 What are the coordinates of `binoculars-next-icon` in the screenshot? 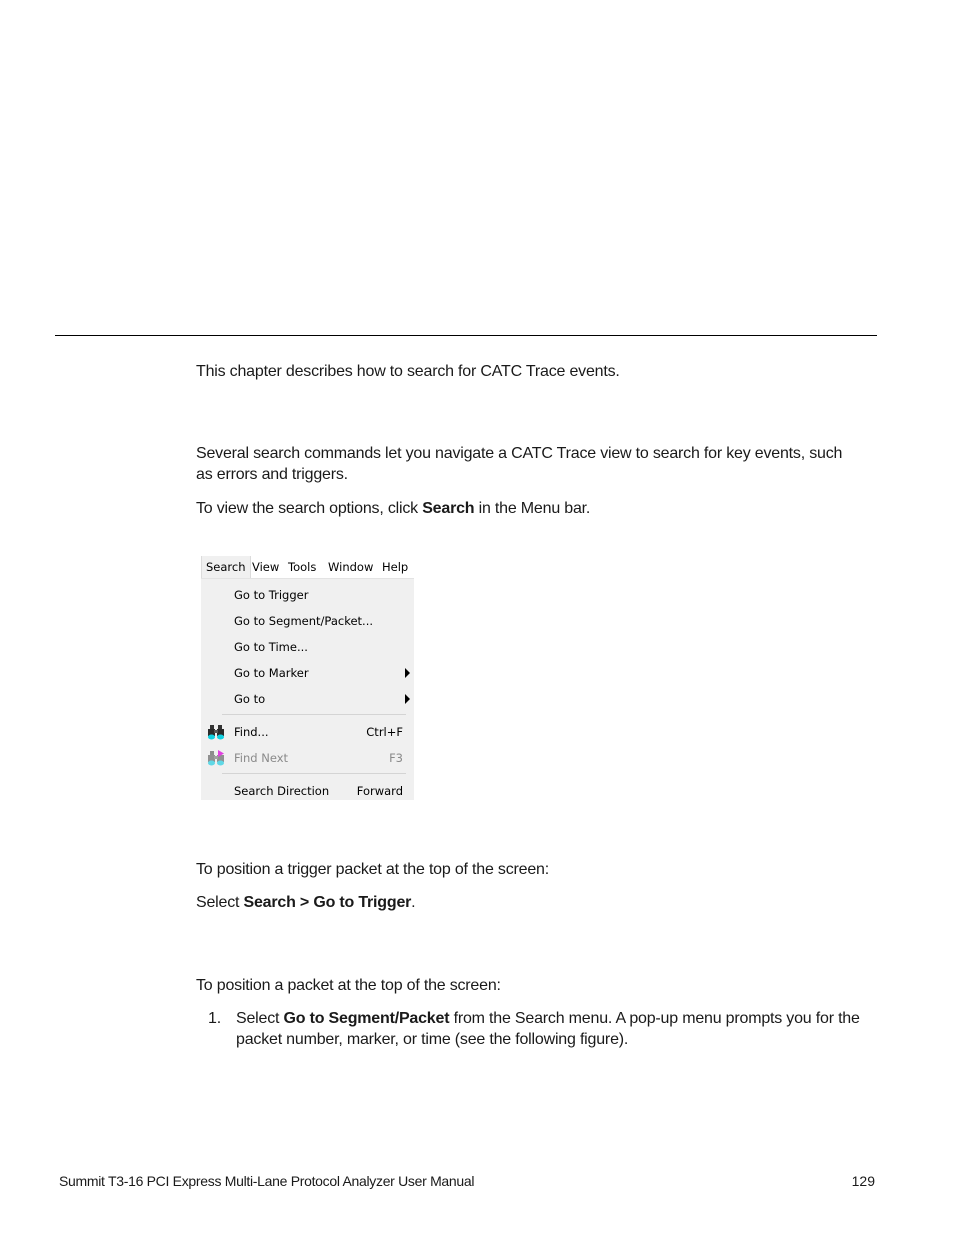 It's located at (216, 758).